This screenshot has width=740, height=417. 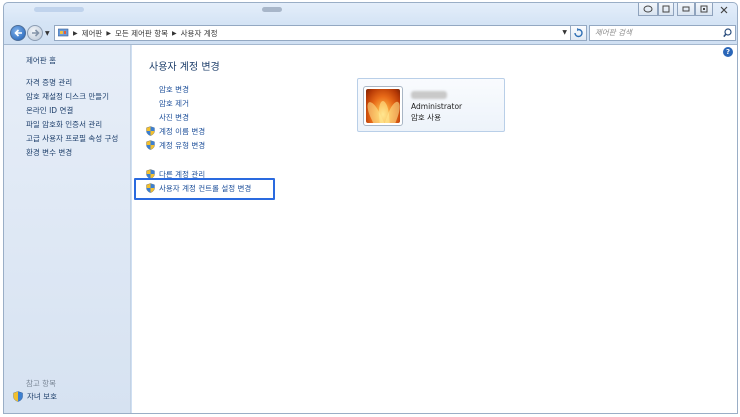 I want to click on task-label: 암호 변경, so click(x=174, y=89).